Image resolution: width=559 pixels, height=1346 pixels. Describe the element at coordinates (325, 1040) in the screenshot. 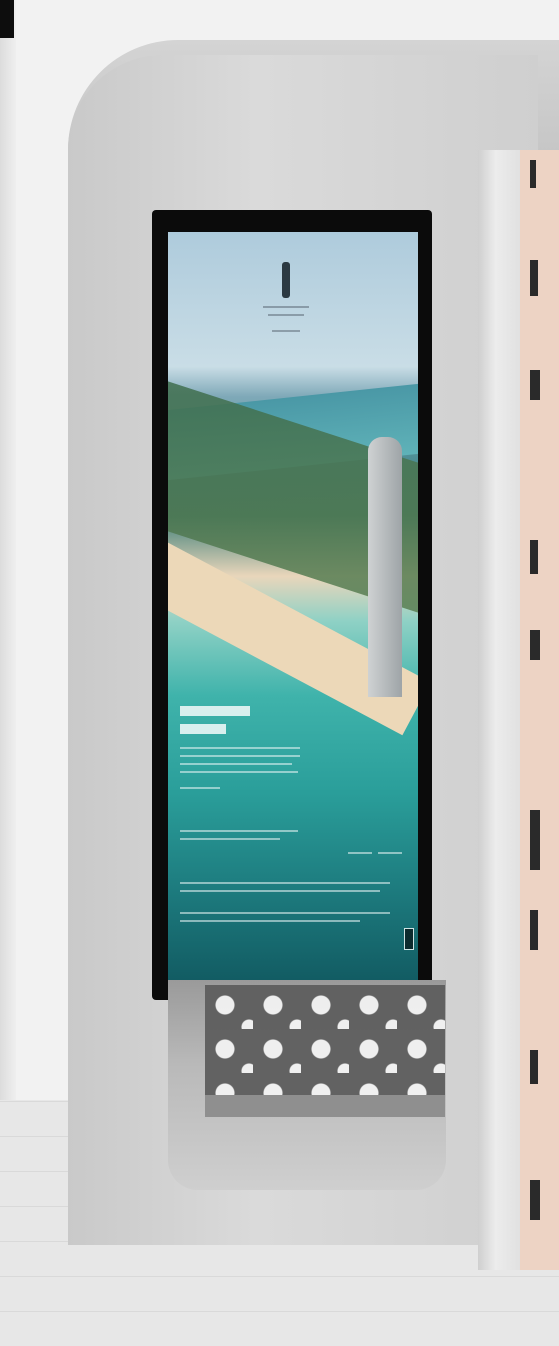

I see `decorative-lattice-panel` at that location.